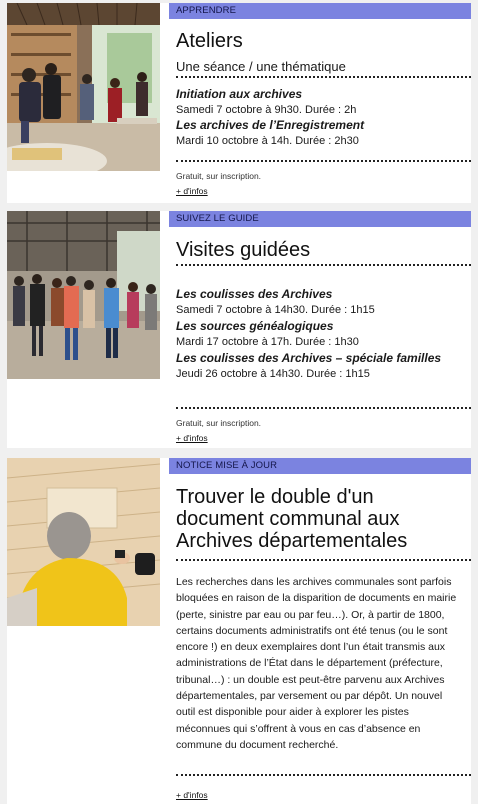  What do you see at coordinates (239, 94) in the screenshot?
I see `event-title: Initiation aux archives` at bounding box center [239, 94].